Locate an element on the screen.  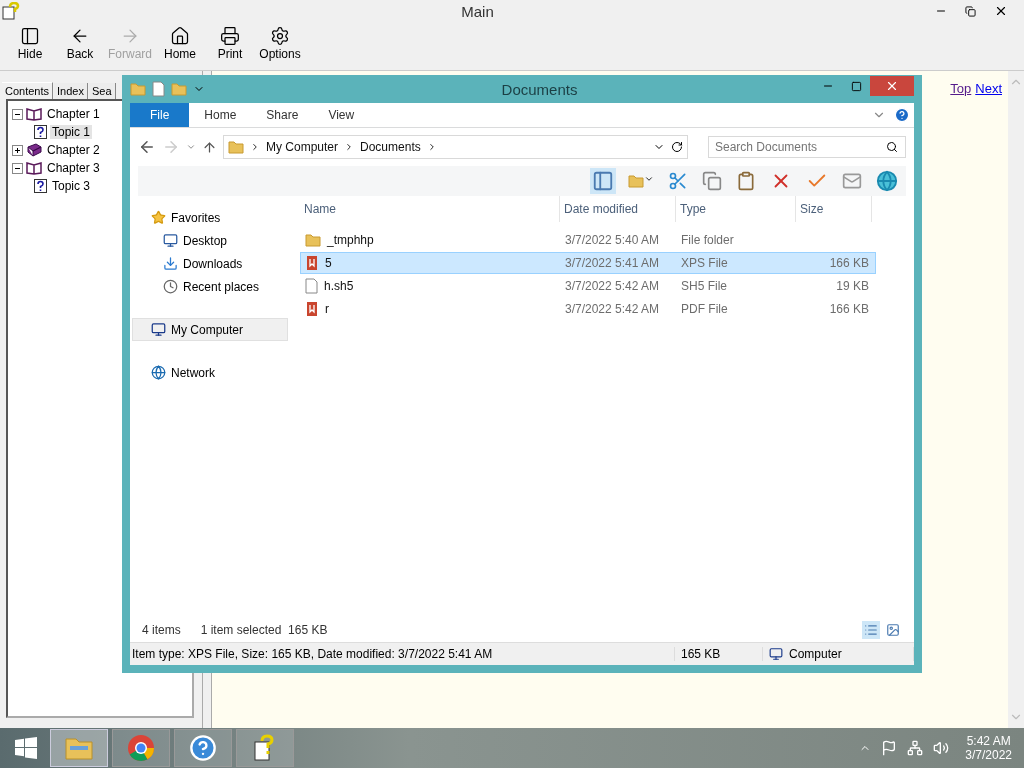
desktop-icon is located at coordinates (170, 240).